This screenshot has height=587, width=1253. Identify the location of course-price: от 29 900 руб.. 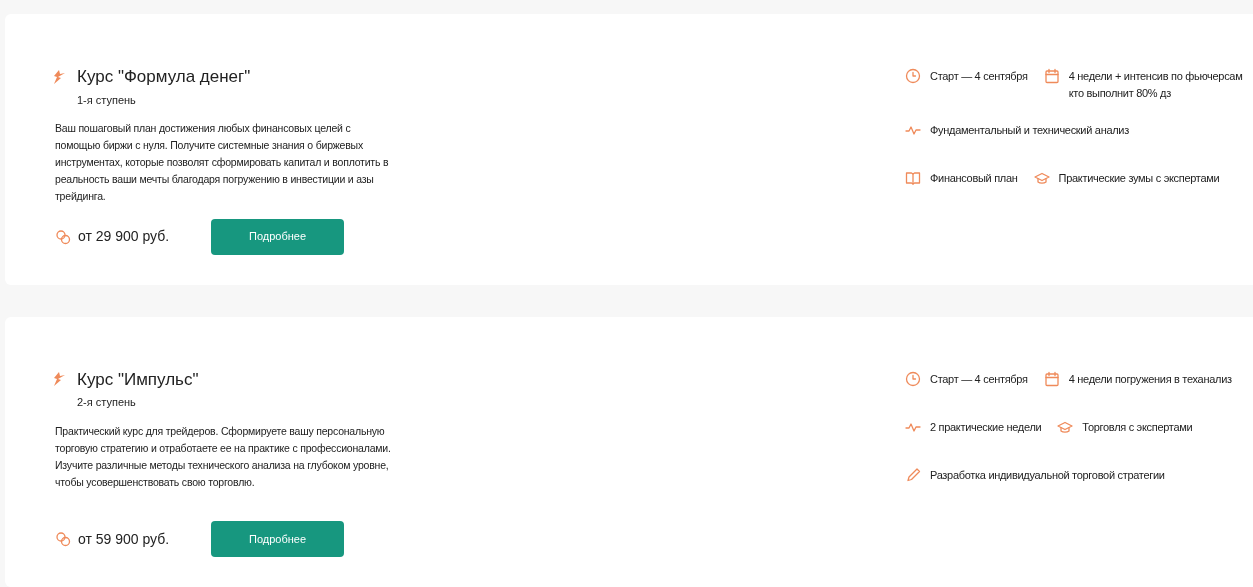
(124, 236).